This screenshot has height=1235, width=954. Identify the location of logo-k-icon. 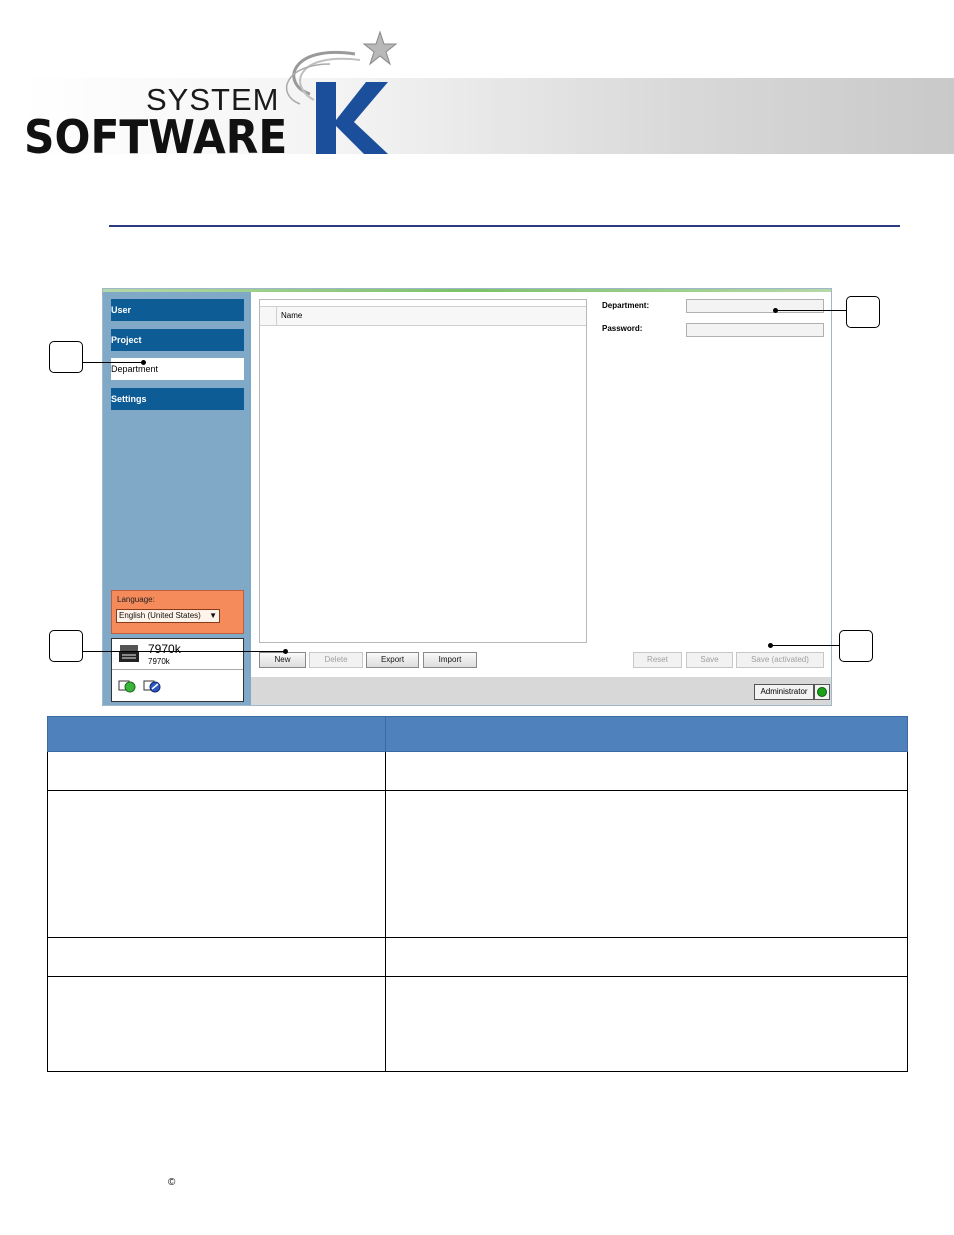
(341, 92).